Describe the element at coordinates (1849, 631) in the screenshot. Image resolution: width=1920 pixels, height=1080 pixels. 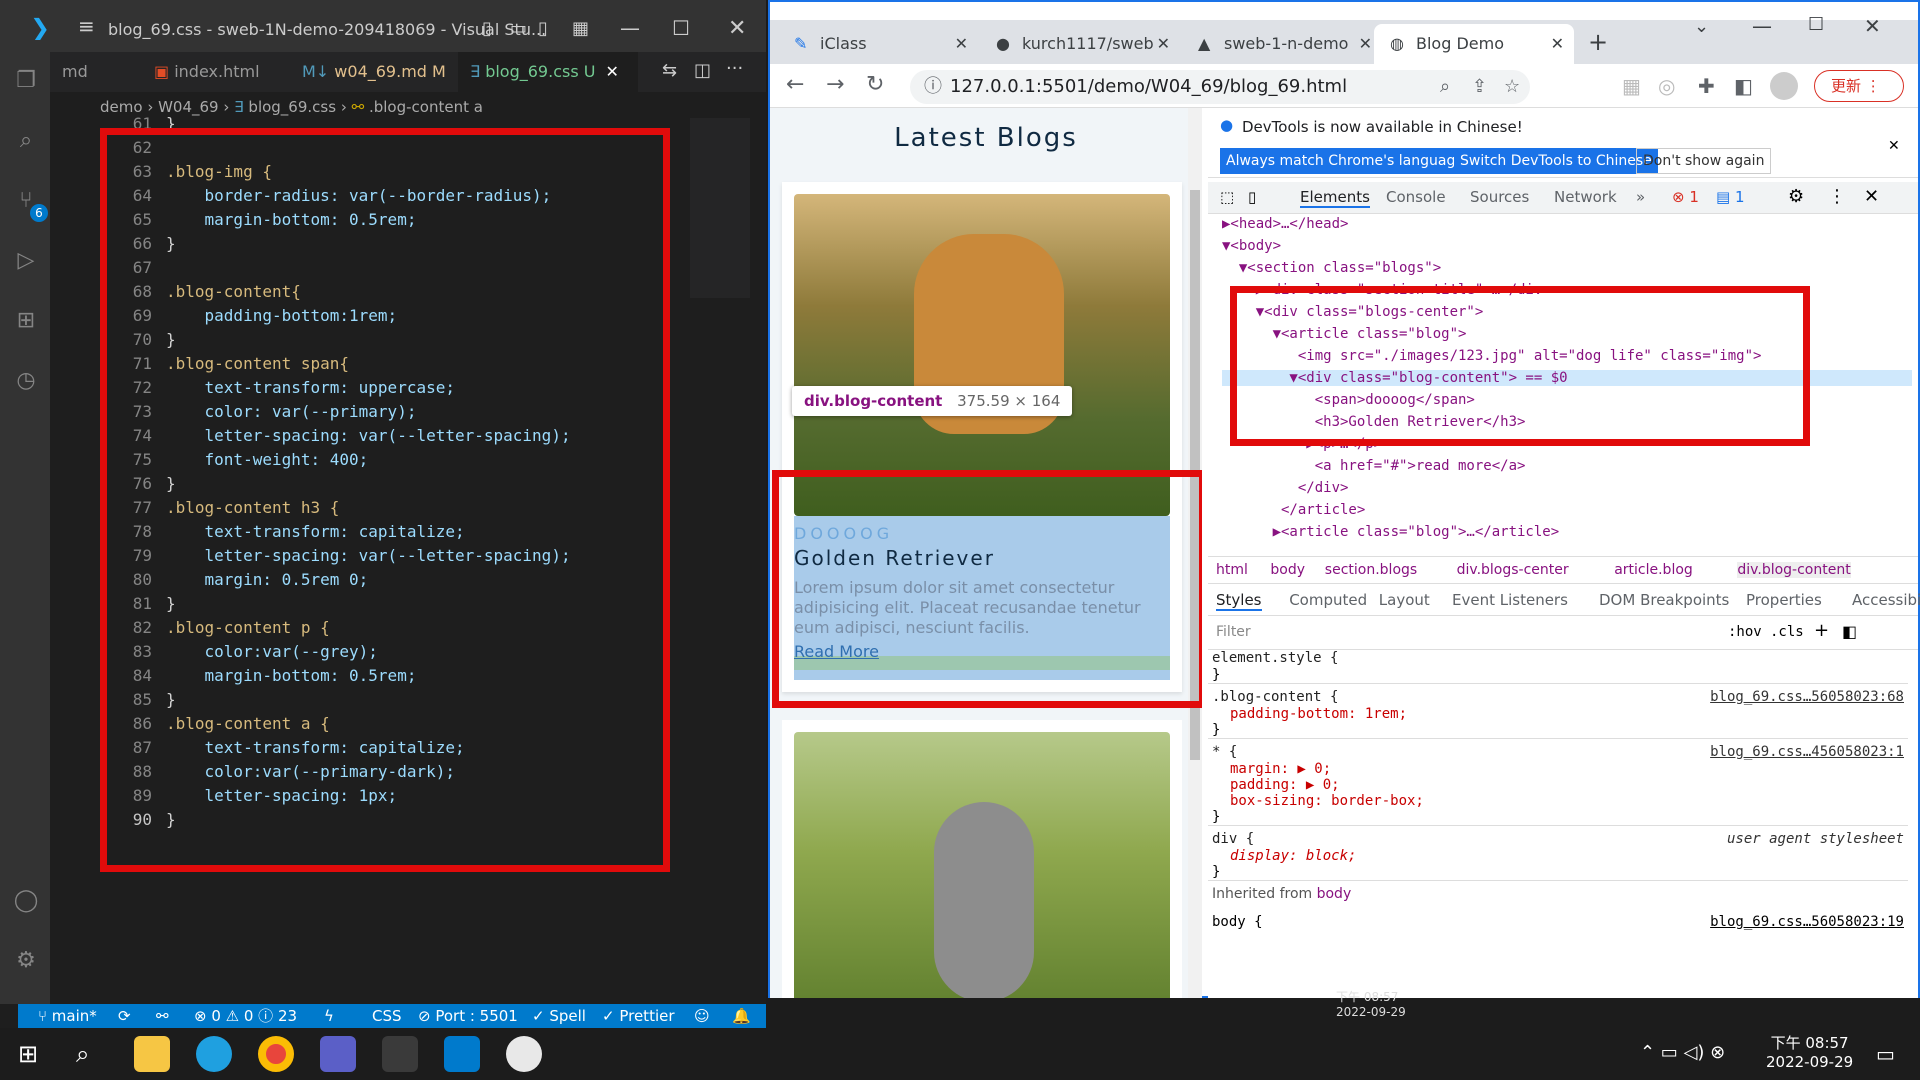
I see `computed-sidebar-icon: ◧` at that location.